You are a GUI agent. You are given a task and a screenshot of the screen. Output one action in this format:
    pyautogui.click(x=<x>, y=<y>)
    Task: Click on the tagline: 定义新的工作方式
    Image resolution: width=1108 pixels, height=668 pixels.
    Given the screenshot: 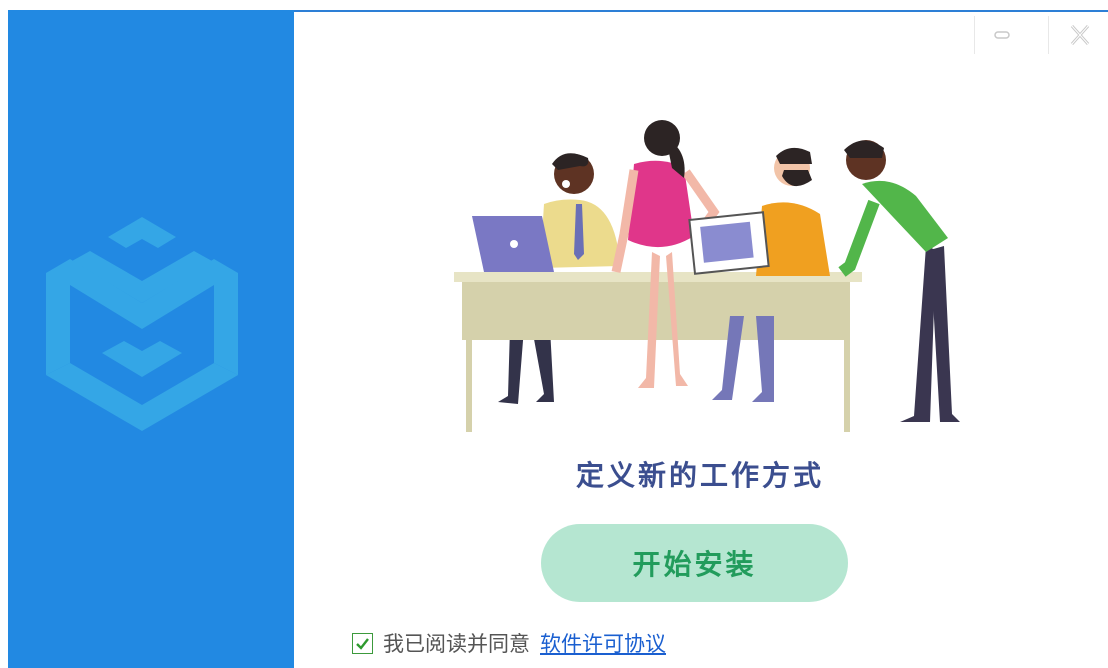 What is the action you would take?
    pyautogui.click(x=699, y=475)
    